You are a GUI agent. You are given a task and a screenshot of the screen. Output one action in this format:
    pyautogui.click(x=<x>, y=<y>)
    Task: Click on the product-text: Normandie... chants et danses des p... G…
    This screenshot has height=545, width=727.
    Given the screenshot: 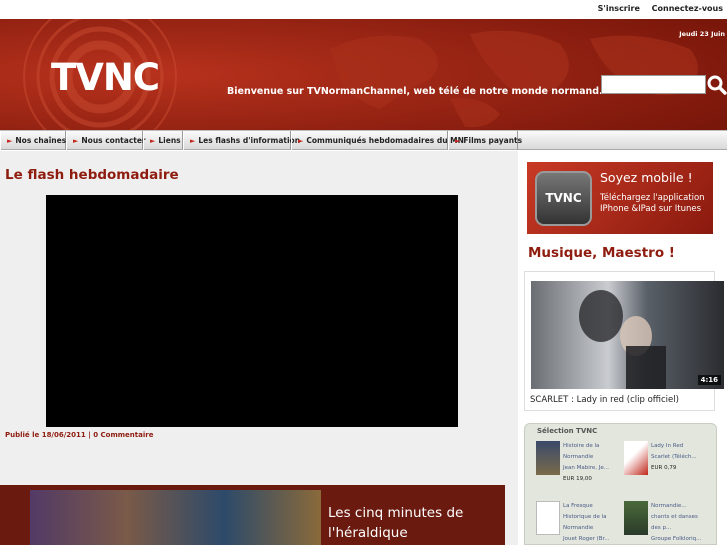 What is the action you would take?
    pyautogui.click(x=682, y=523)
    